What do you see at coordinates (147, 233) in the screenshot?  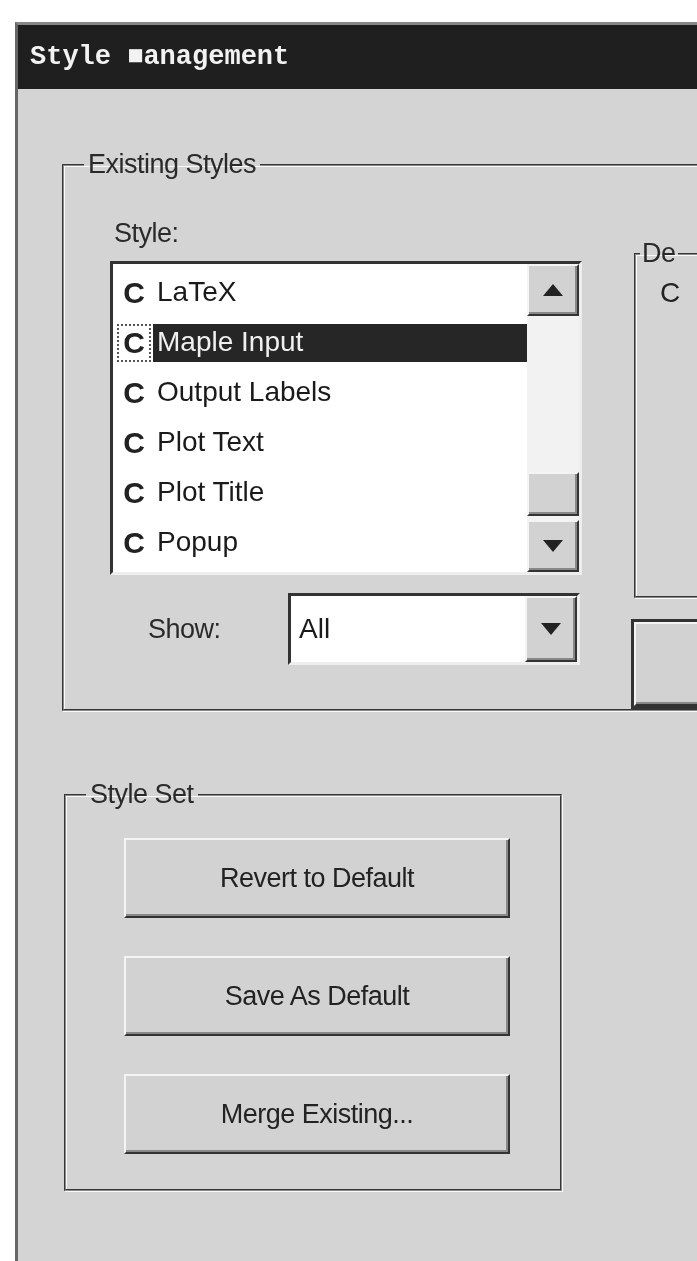 I see `field-label: Style:` at bounding box center [147, 233].